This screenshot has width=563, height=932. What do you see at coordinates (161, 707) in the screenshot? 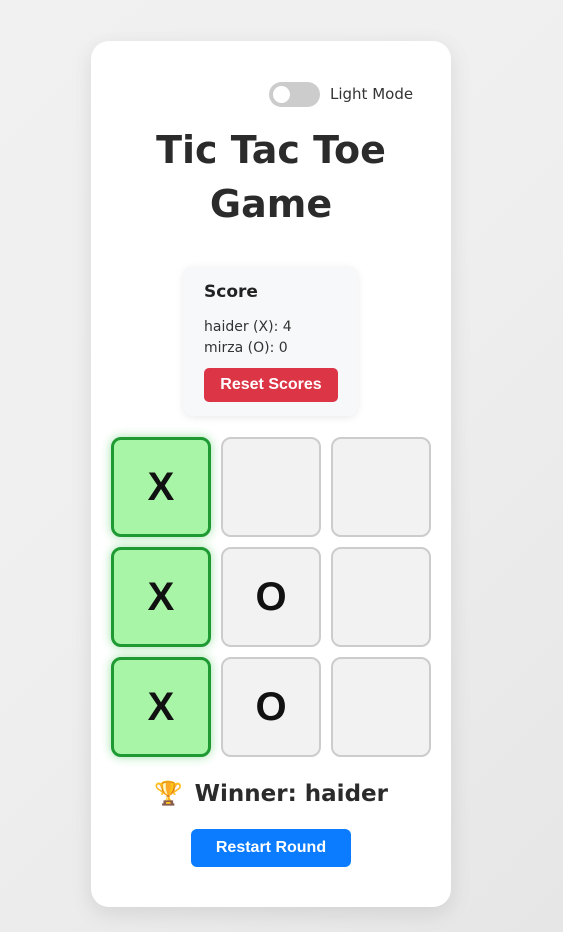
I see `board-cell-7: X` at bounding box center [161, 707].